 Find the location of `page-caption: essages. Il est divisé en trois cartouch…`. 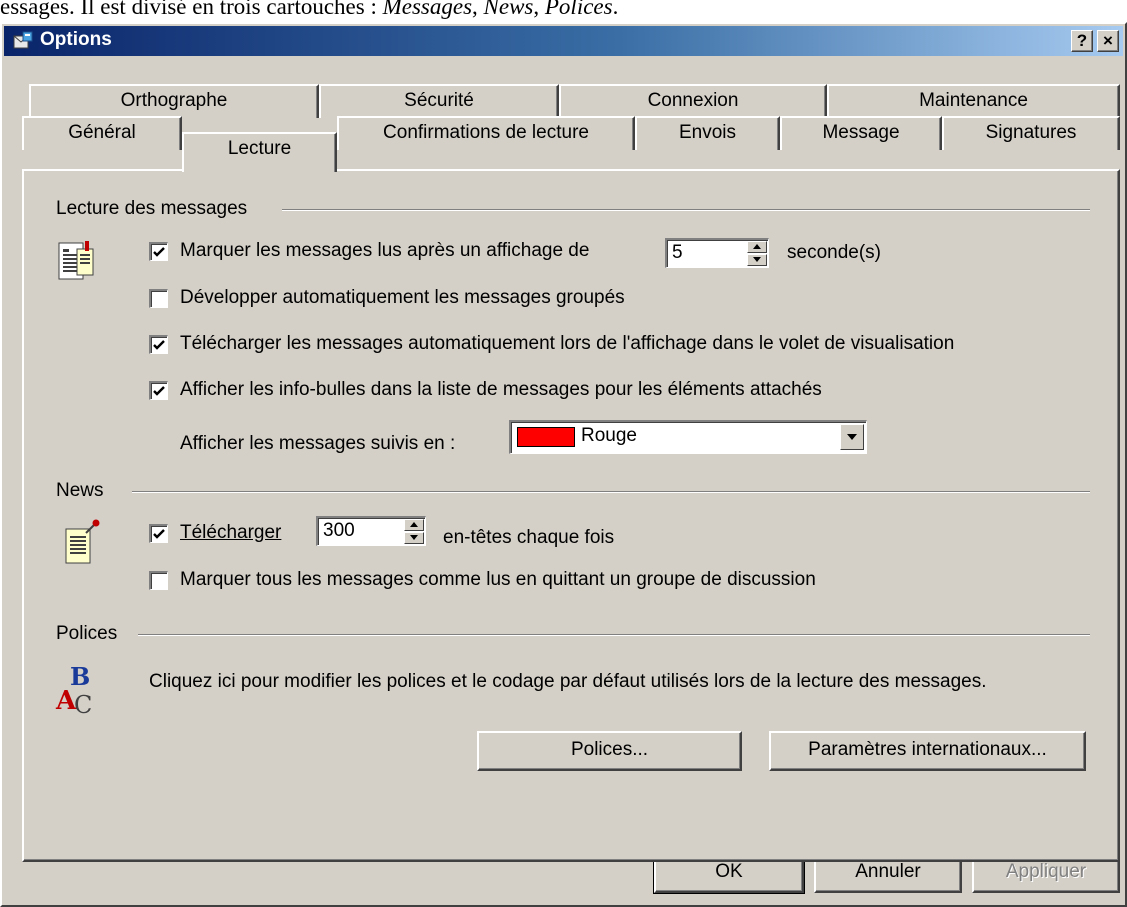

page-caption: essages. Il est divisé en trois cartouch… is located at coordinates (309, 10).